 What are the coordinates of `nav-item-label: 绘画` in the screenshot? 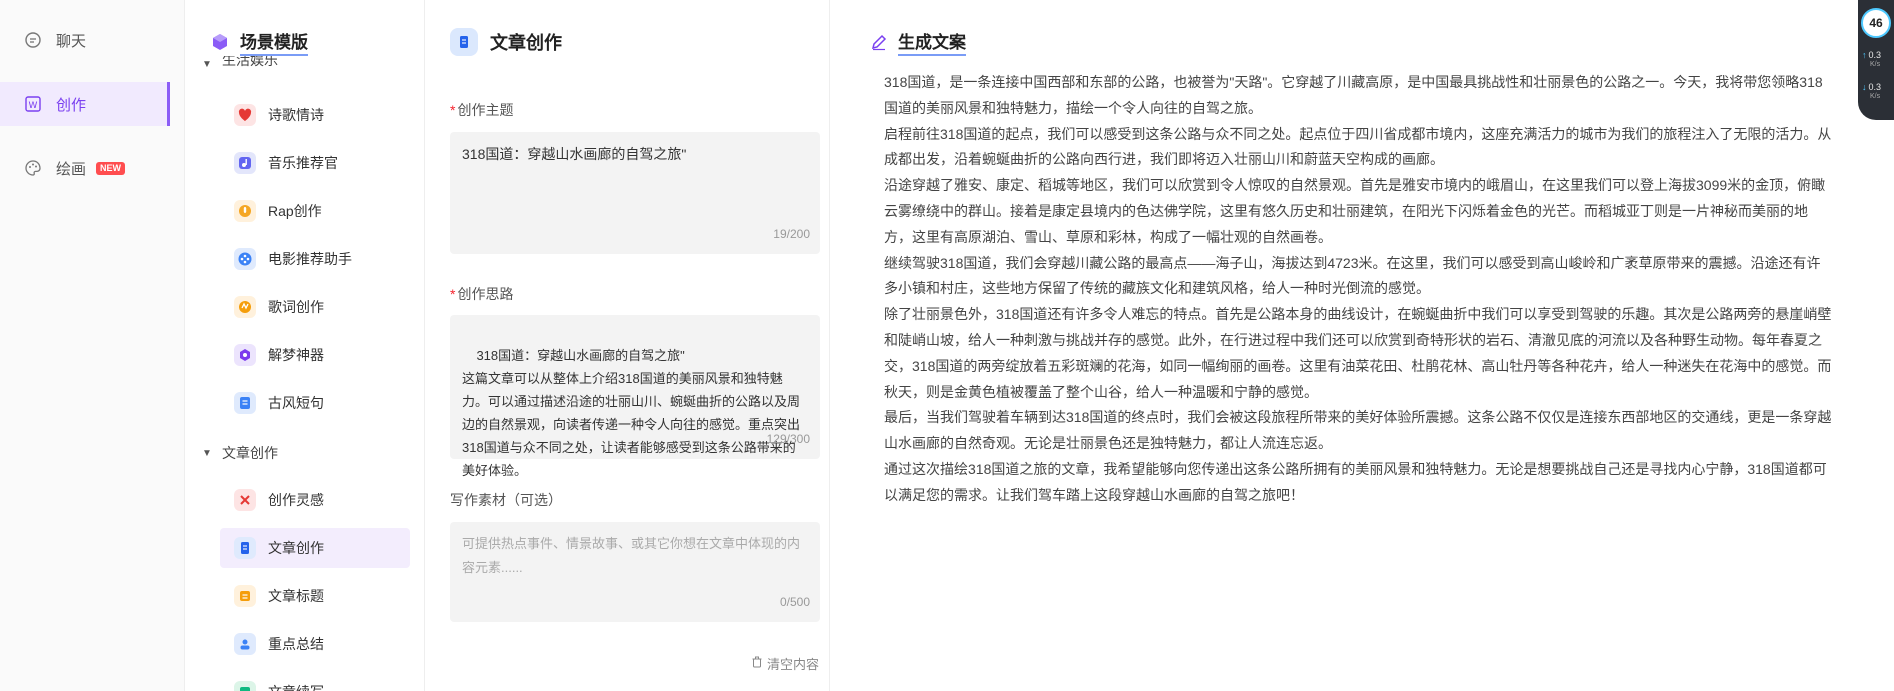 It's located at (71, 169).